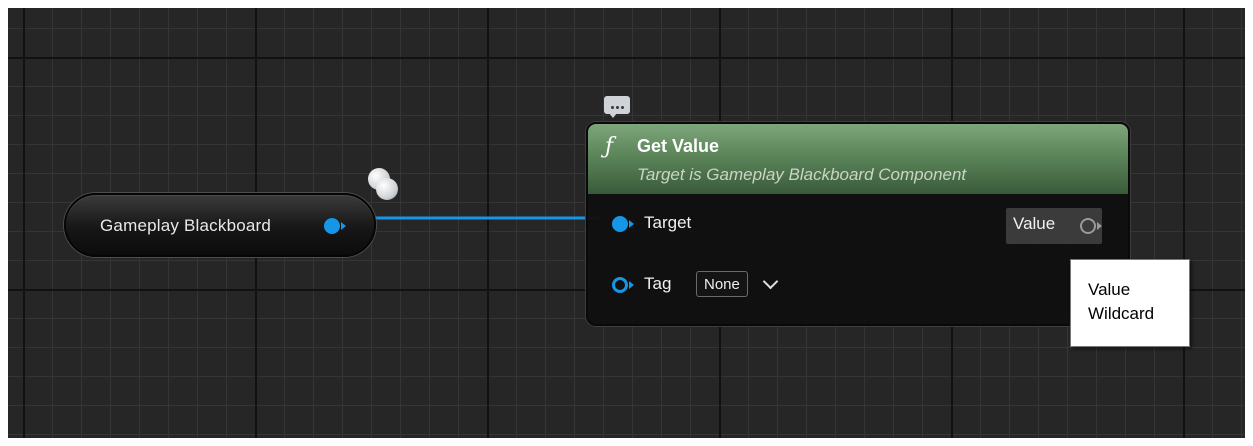  What do you see at coordinates (770, 281) in the screenshot?
I see `chevron-down-icon` at bounding box center [770, 281].